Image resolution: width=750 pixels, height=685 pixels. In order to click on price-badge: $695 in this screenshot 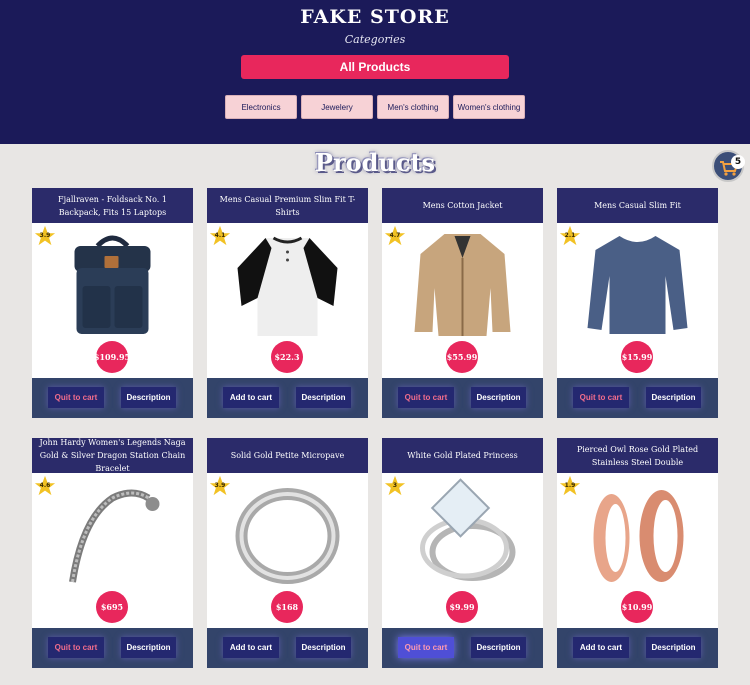, I will do `click(112, 607)`.